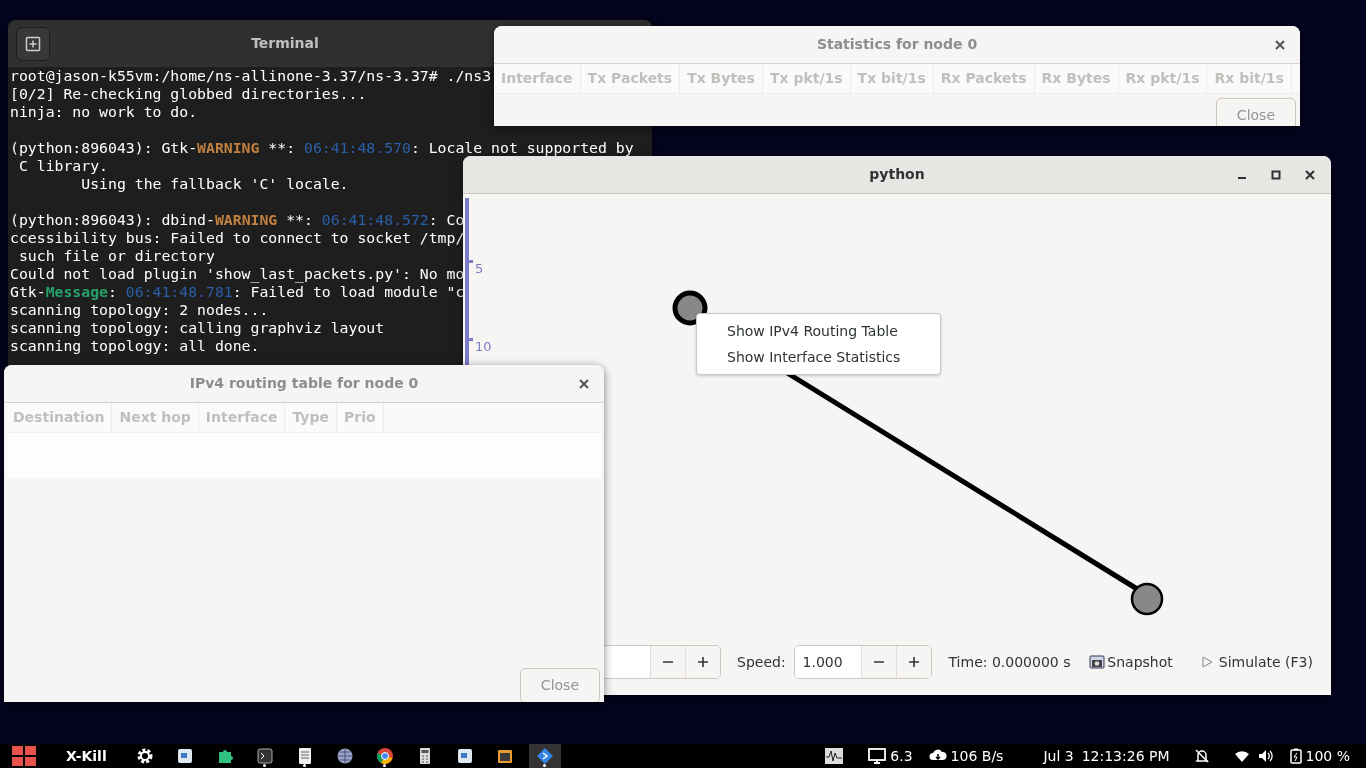 The width and height of the screenshot is (1366, 768). Describe the element at coordinates (311, 417) in the screenshot. I see `column-header: Type` at that location.